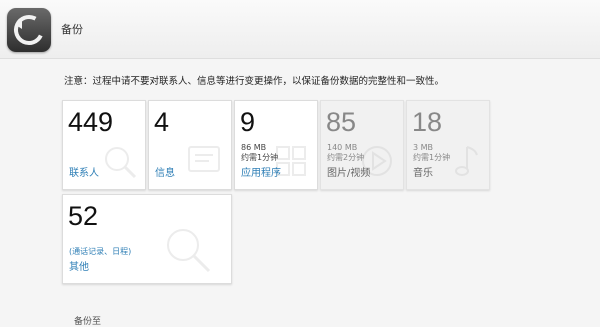  Describe the element at coordinates (346, 157) in the screenshot. I see `photos-videos-time: 约需2分钟` at that location.